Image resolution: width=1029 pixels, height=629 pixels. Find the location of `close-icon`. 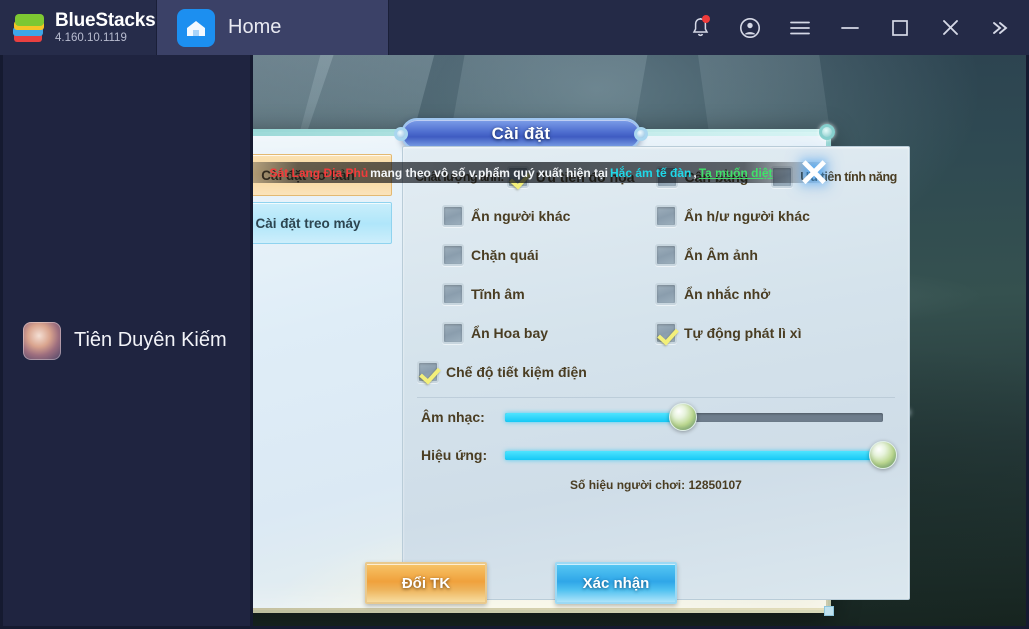

close-icon is located at coordinates (950, 27).